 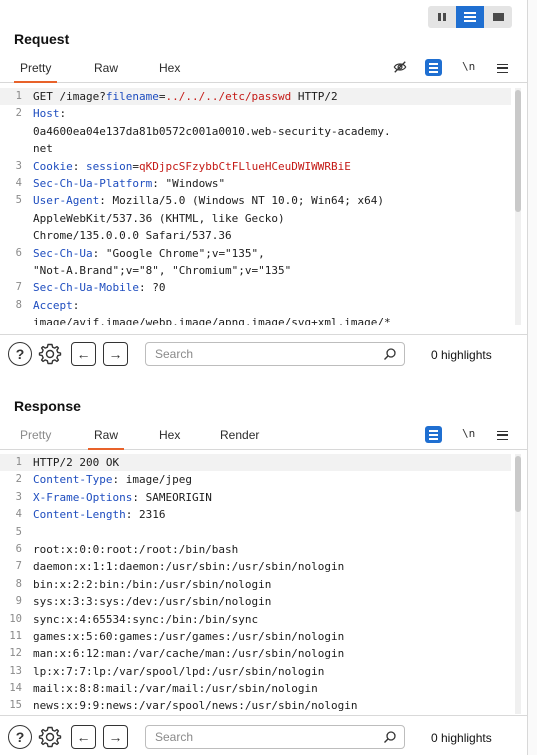 I want to click on code-token: GET /image?, so click(x=69, y=96).